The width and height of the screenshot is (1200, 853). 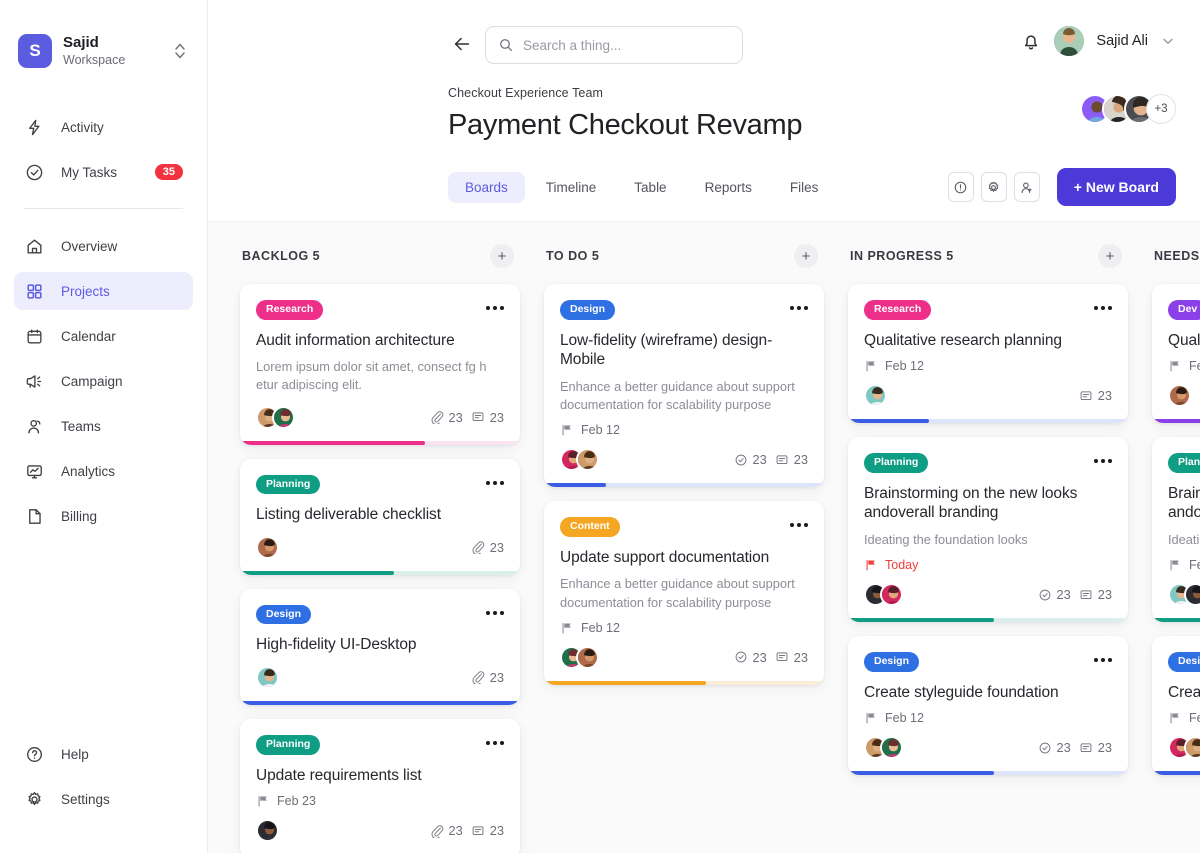 I want to click on bell-icon, so click(x=1031, y=41).